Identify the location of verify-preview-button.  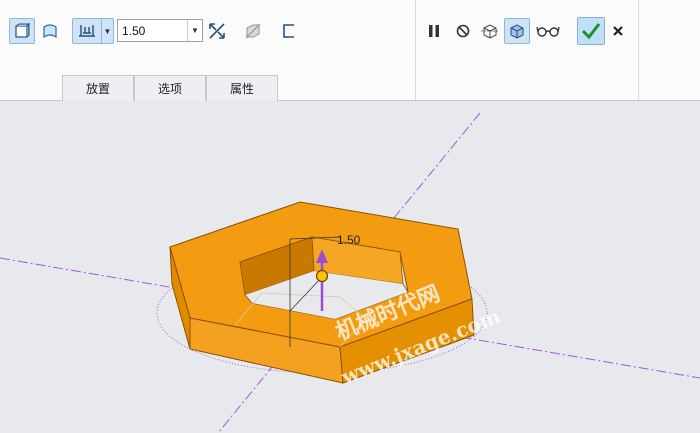
(517, 31).